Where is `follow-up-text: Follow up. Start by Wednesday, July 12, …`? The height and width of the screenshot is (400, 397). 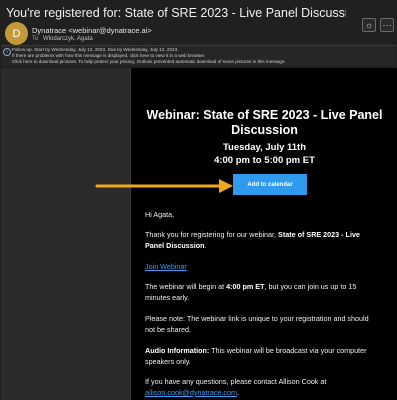
follow-up-text: Follow up. Start by Wednesday, July 12, … is located at coordinates (95, 49).